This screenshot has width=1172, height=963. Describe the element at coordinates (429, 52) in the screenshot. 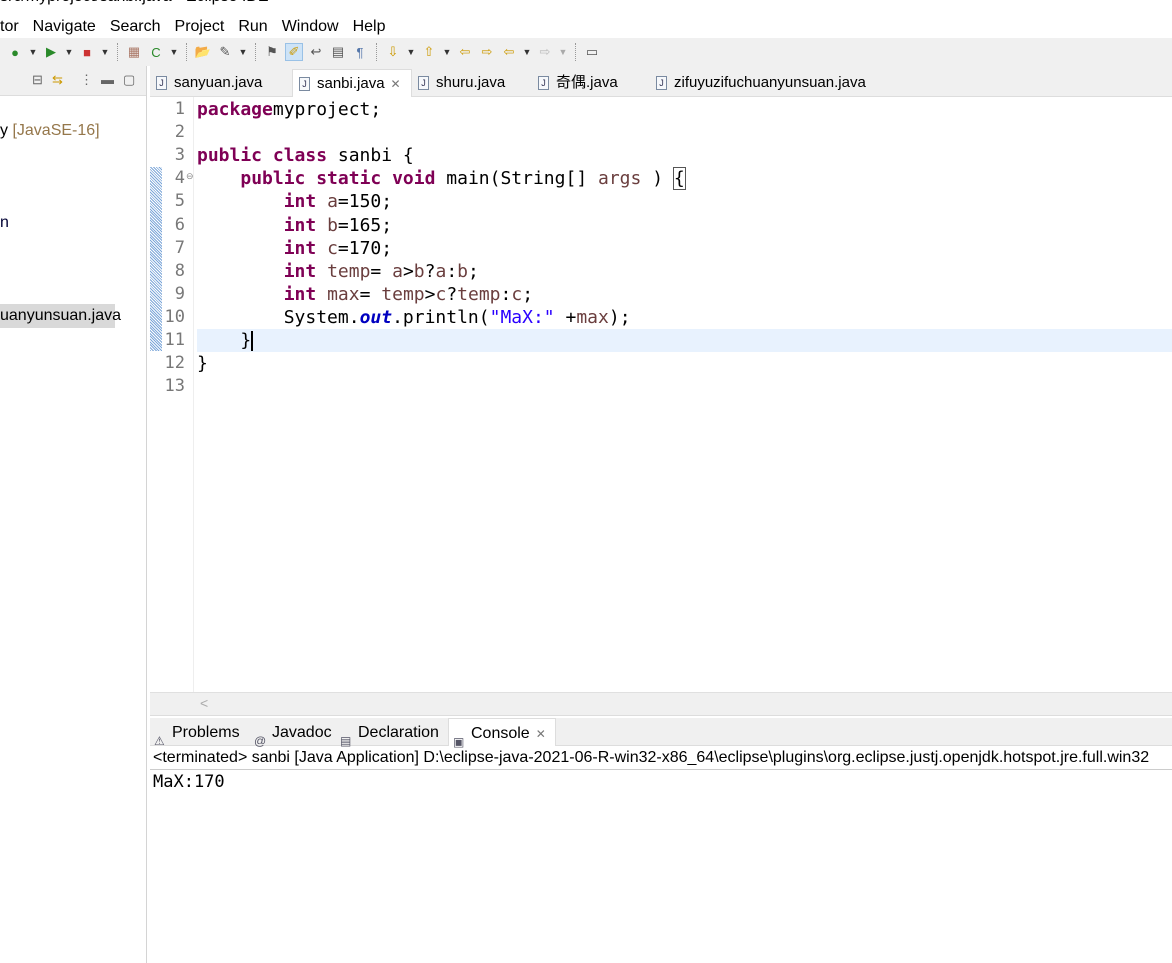

I see `previous-annotation-icon: ⇧` at that location.